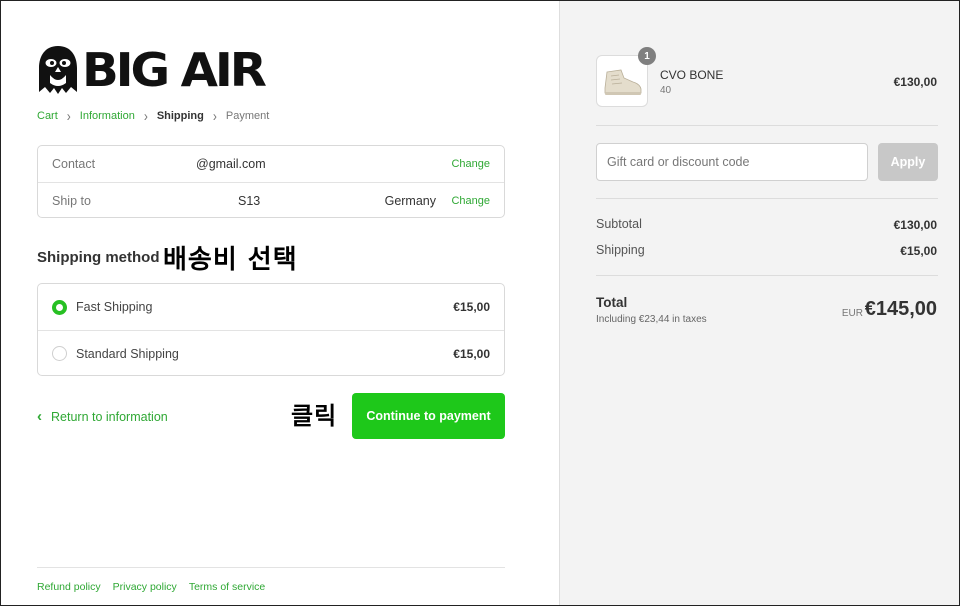 This screenshot has width=960, height=606. What do you see at coordinates (230, 260) in the screenshot?
I see `annotation-select-shipping: 배송비 선택` at bounding box center [230, 260].